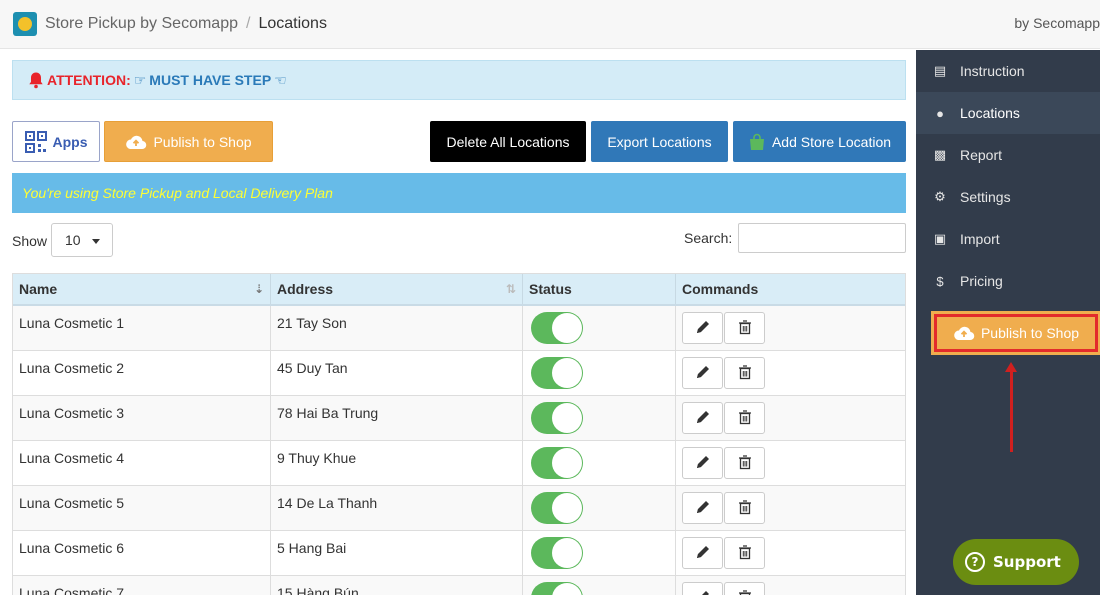 The height and width of the screenshot is (595, 1100). I want to click on sidebar-item-label: Pricing, so click(981, 281).